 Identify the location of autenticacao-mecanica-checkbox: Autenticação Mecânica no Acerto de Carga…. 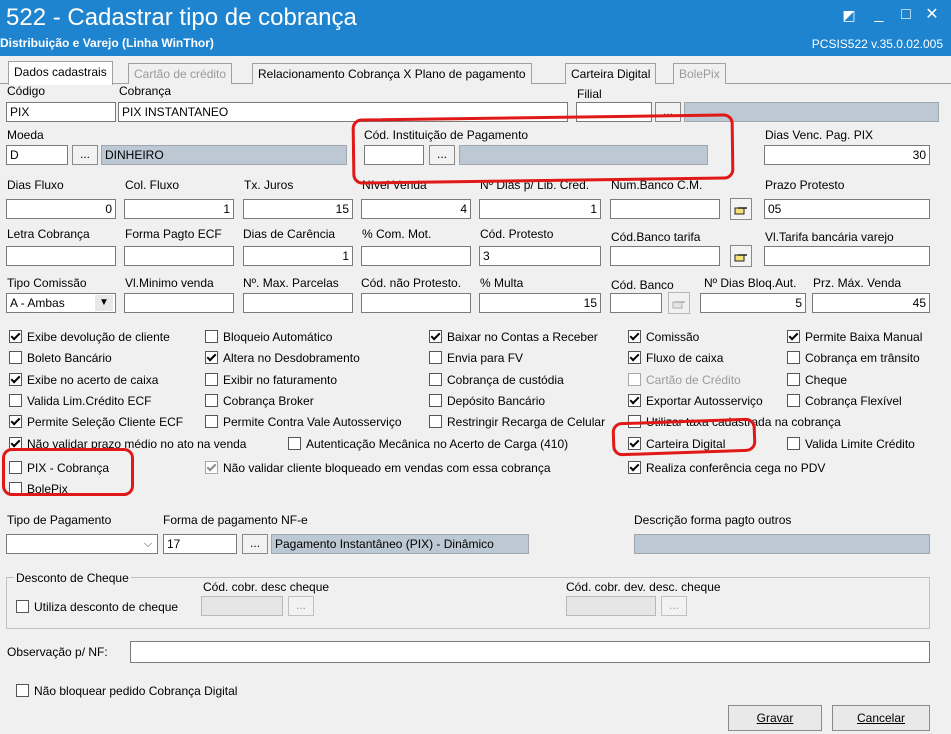
(428, 444).